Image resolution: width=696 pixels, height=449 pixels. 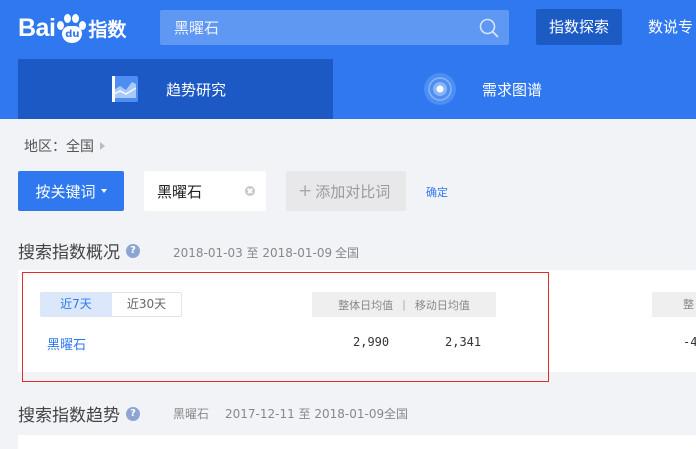 I want to click on trend-keyword: 黑曜石, so click(x=191, y=414).